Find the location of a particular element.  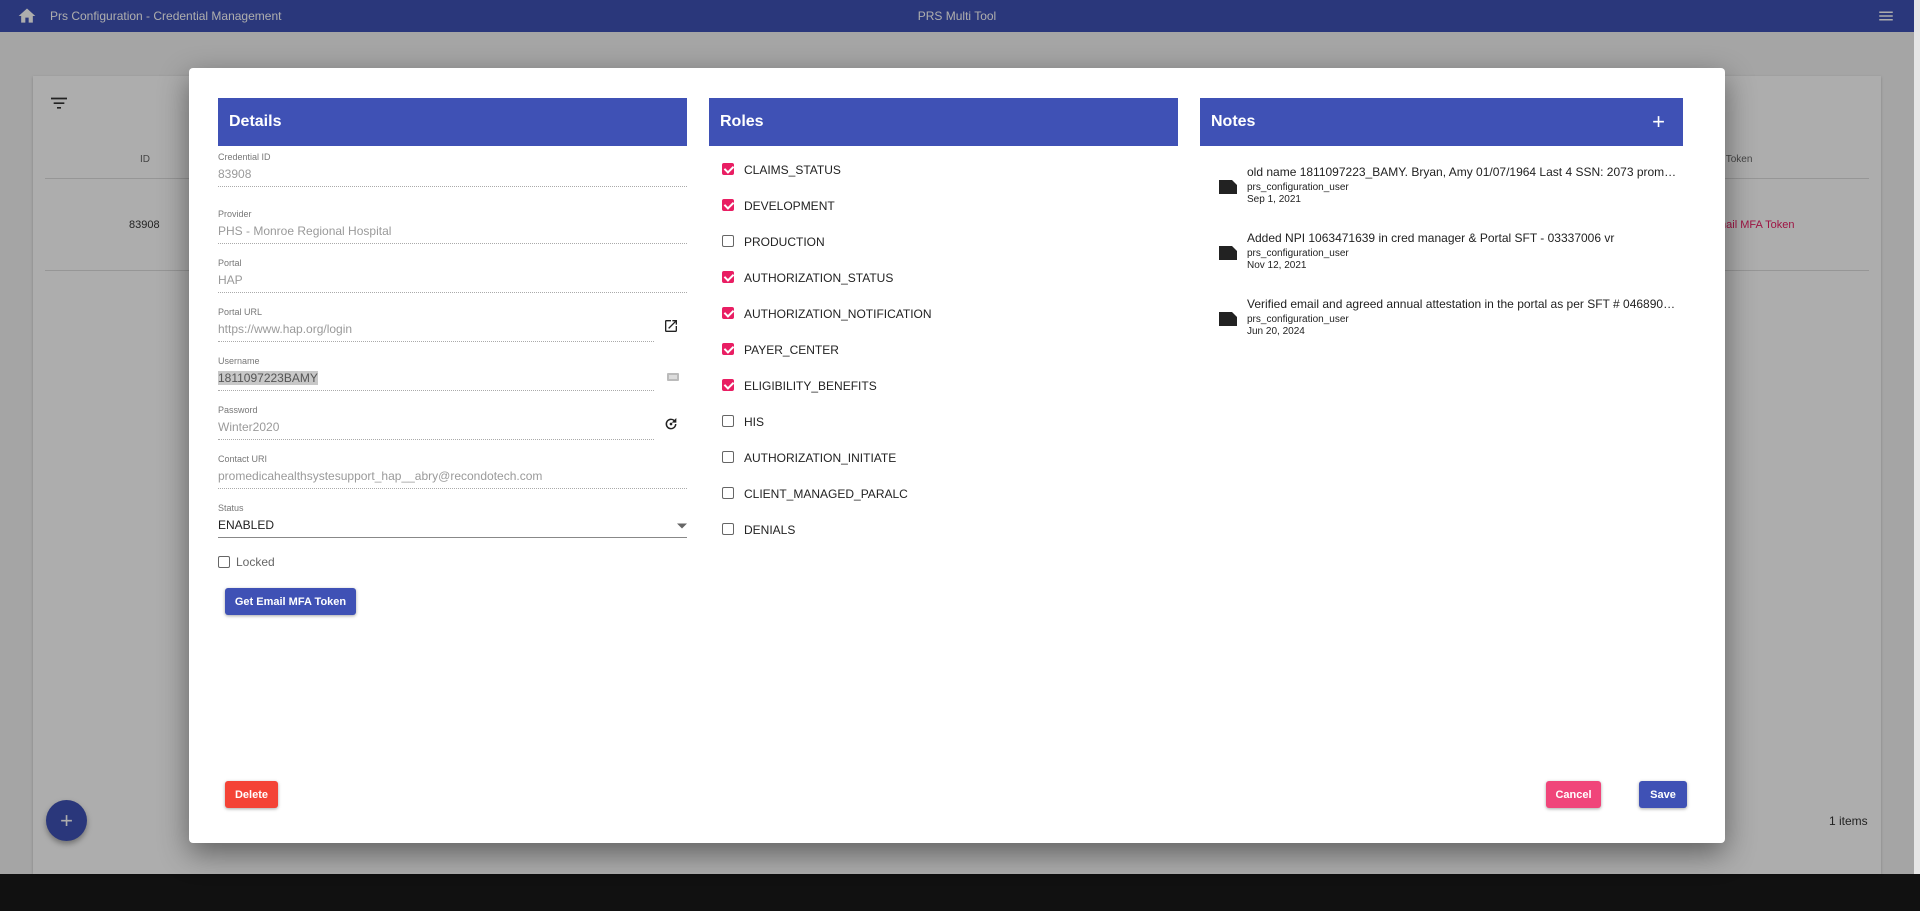

password-field: Password Winter2020 is located at coordinates (452, 422).